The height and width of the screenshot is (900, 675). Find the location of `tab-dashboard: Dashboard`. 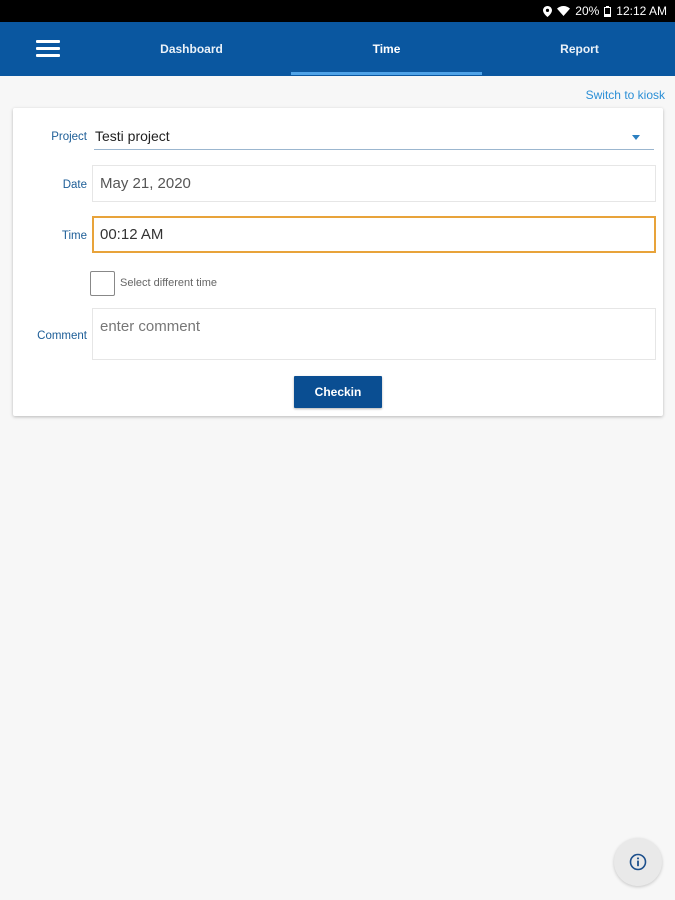

tab-dashboard: Dashboard is located at coordinates (191, 49).